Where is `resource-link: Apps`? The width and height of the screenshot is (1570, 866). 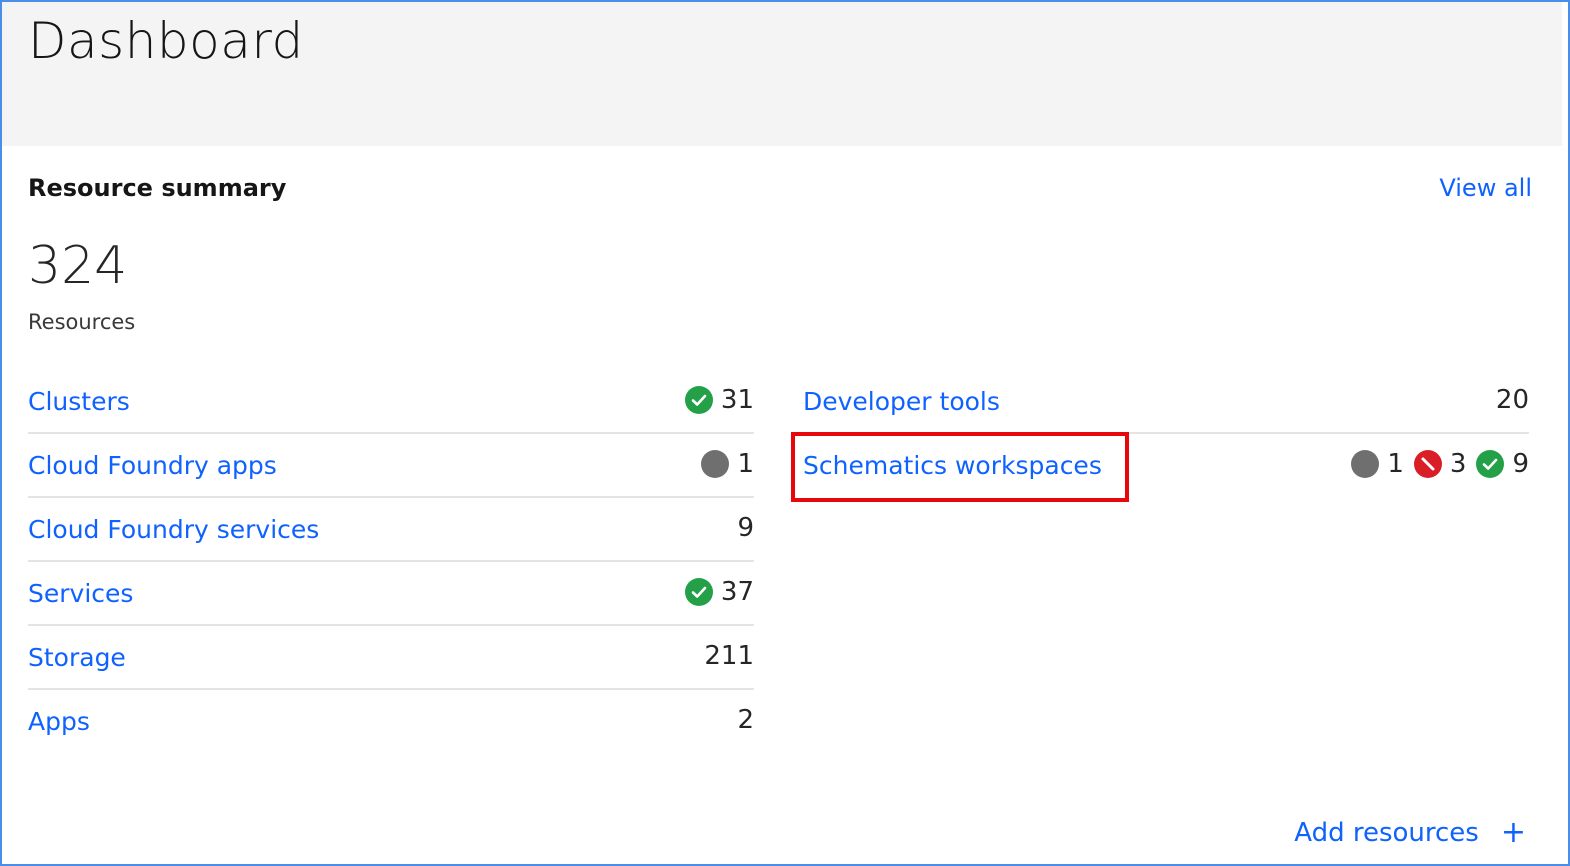
resource-link: Apps is located at coordinates (59, 721).